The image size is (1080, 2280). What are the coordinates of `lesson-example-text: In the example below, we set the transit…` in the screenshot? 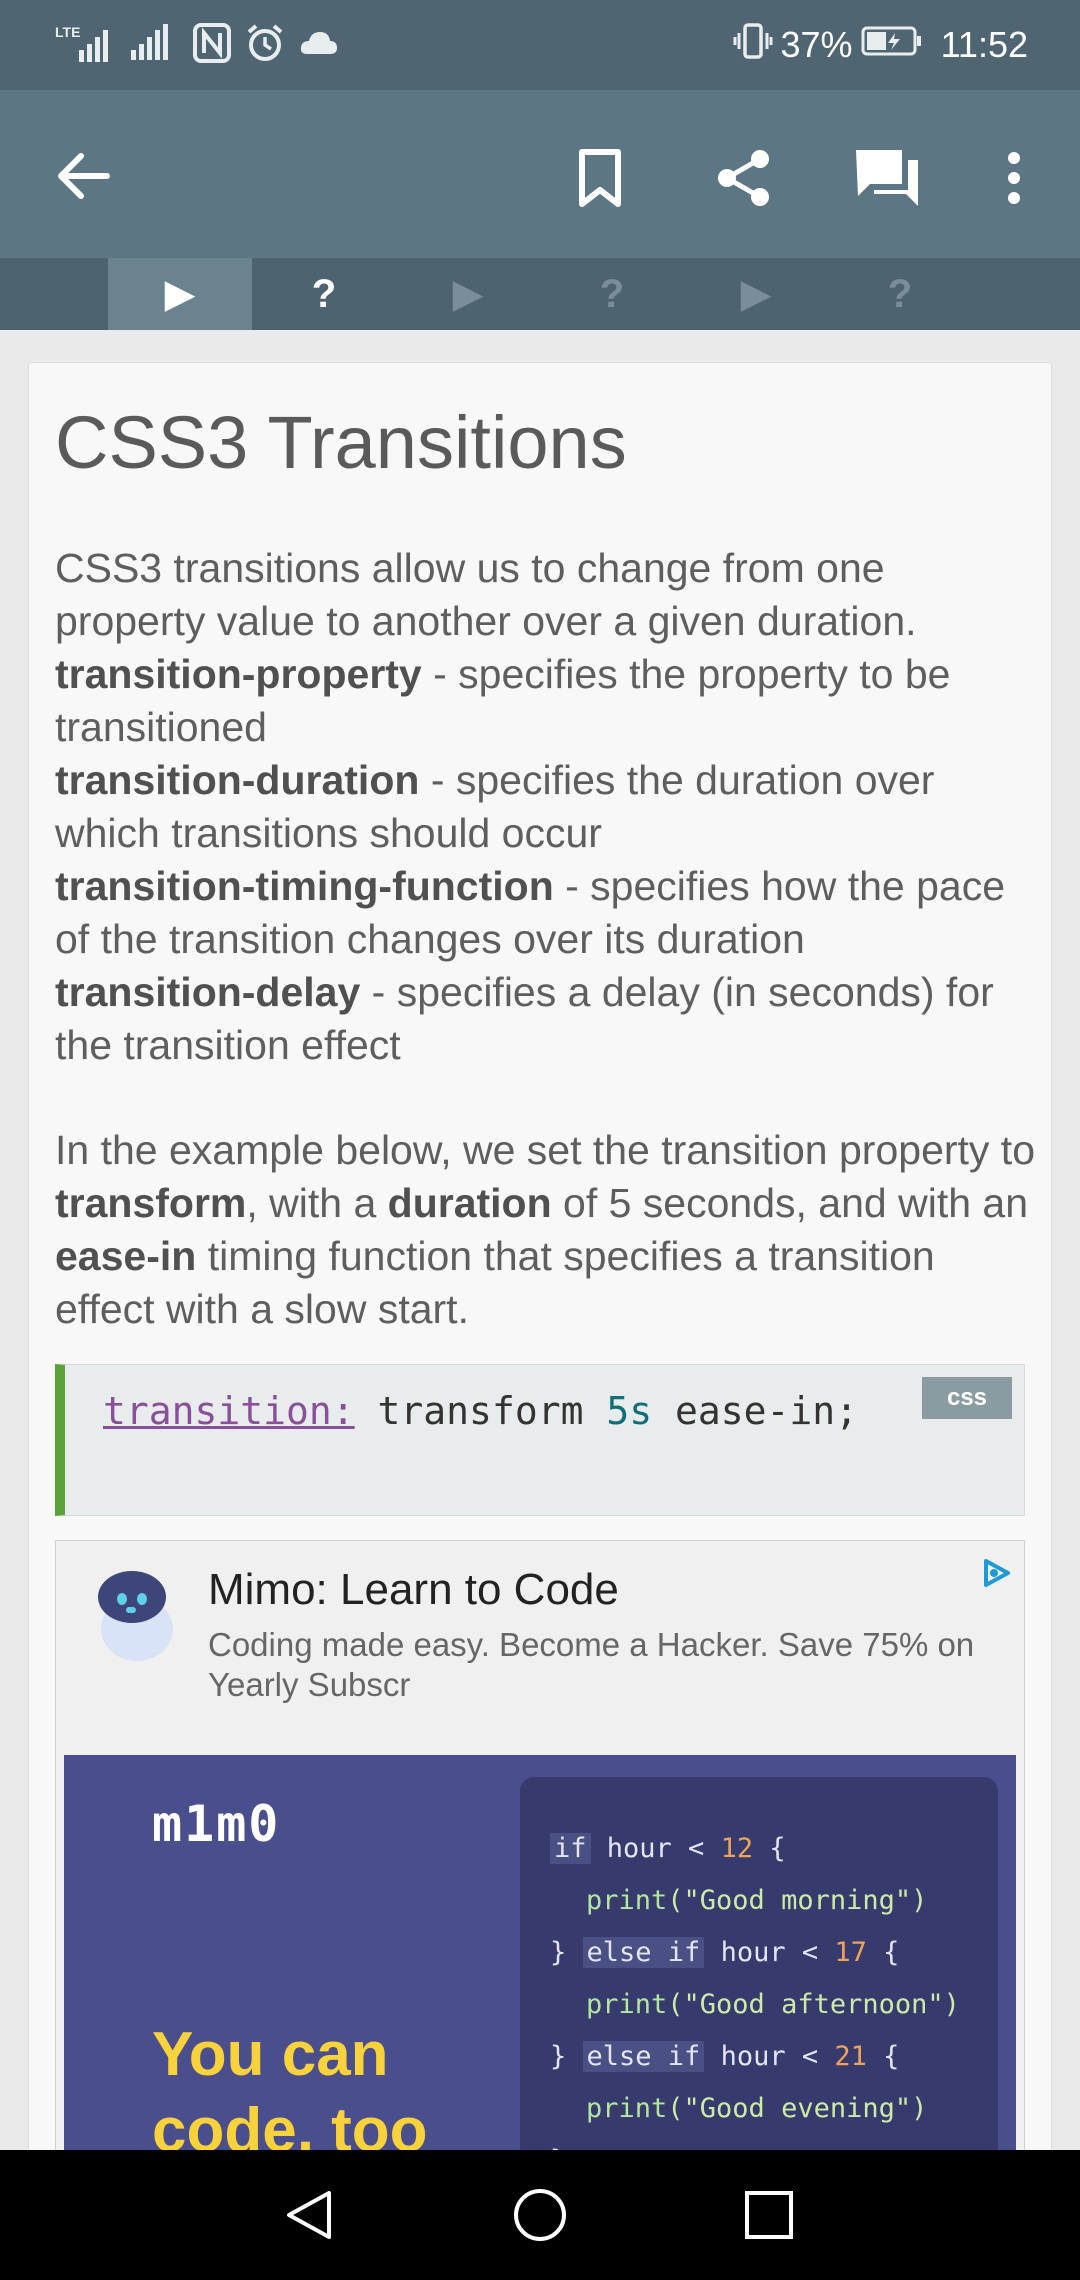 It's located at (545, 1230).